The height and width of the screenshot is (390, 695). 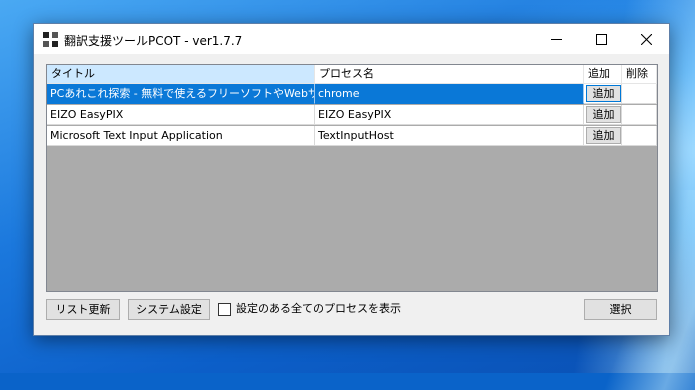 I want to click on row-process: TextInputHost, so click(x=449, y=136).